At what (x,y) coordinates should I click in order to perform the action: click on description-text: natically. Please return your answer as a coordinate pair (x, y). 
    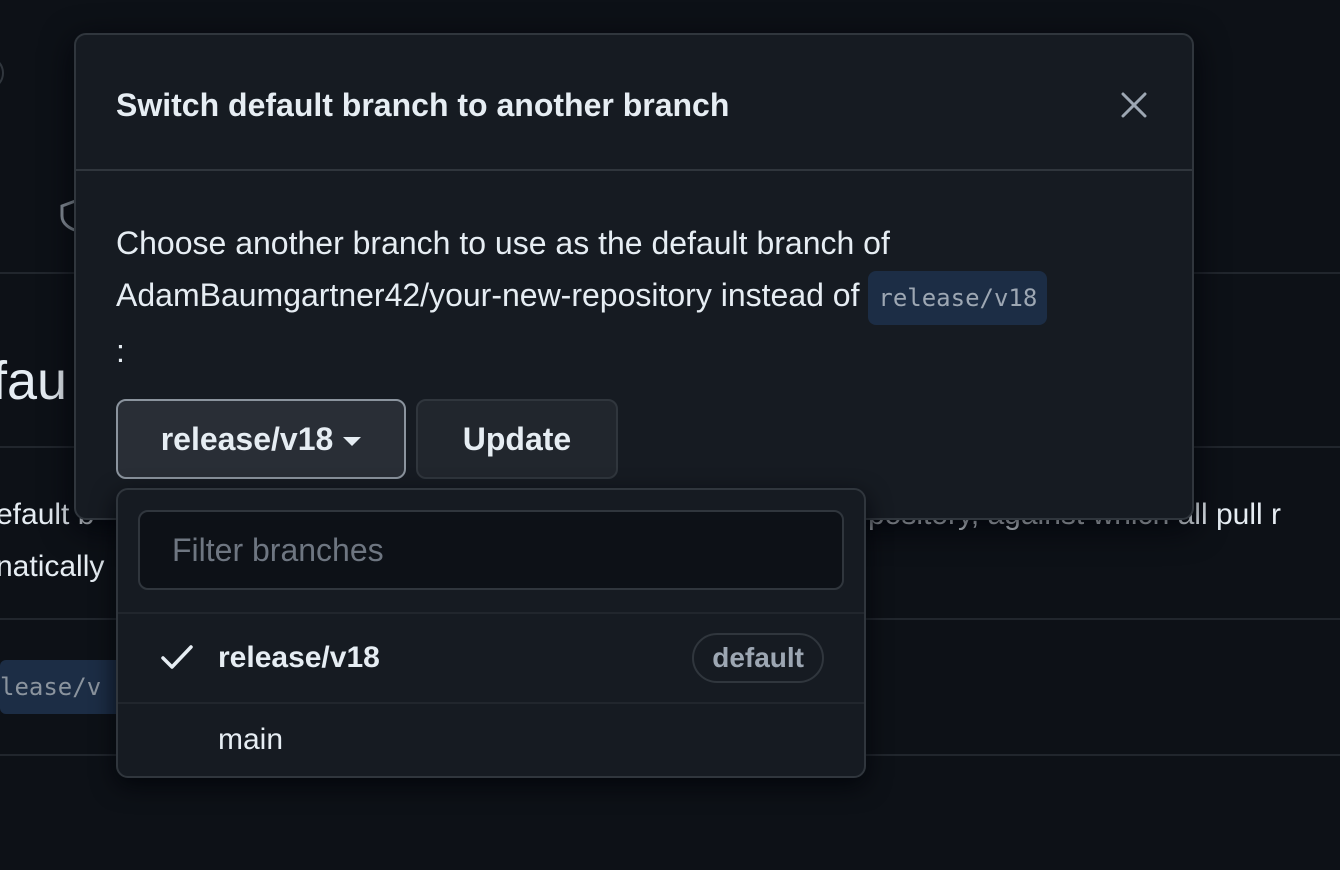
    Looking at the image, I should click on (52, 566).